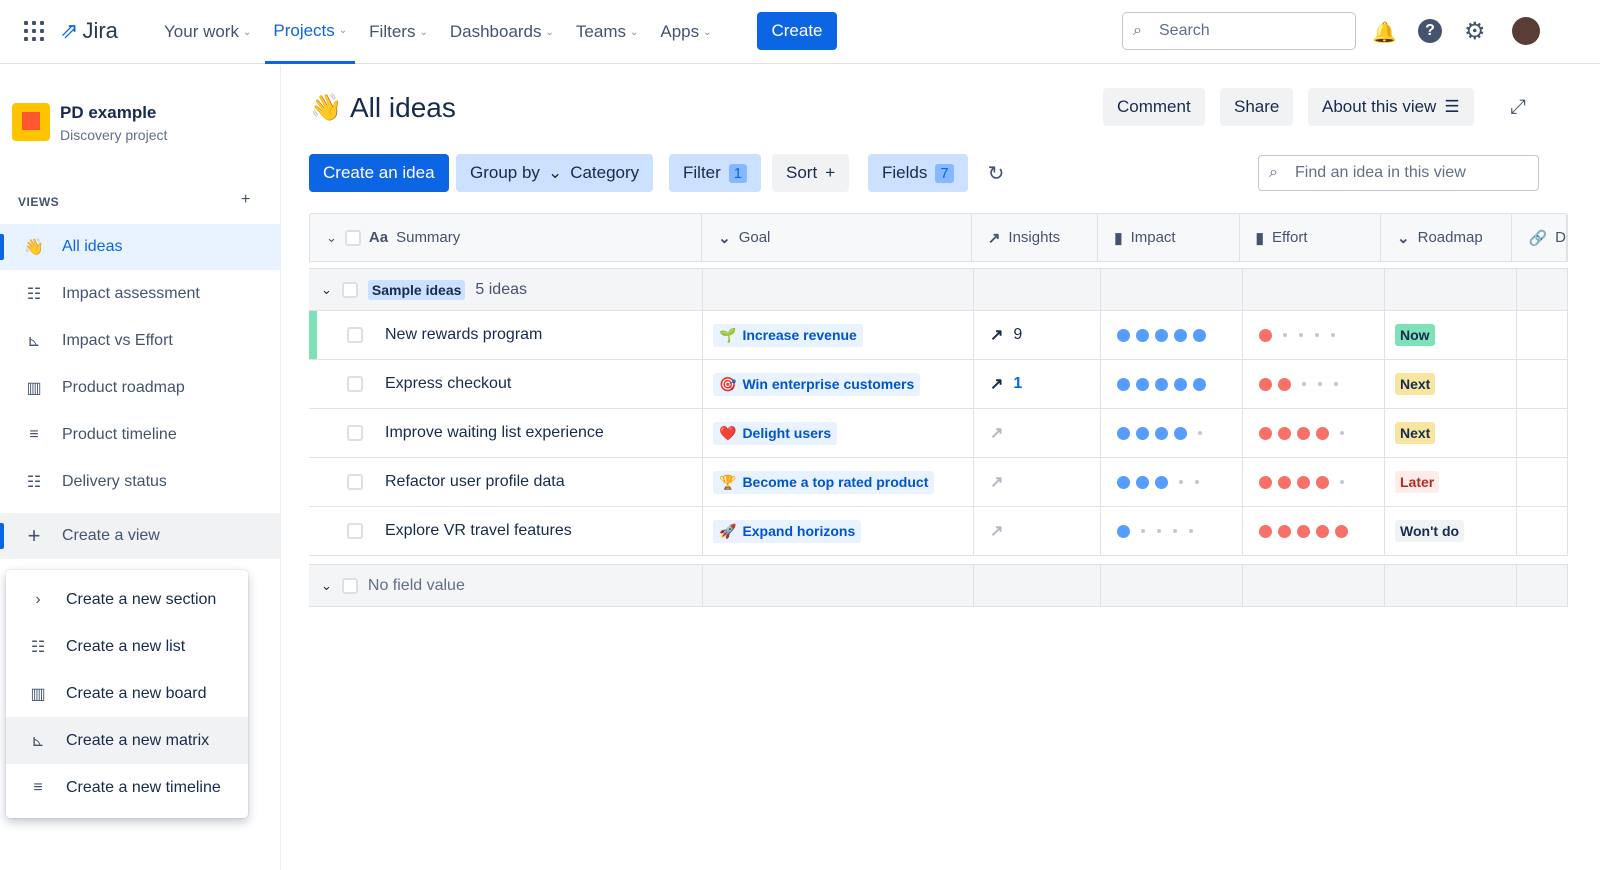 Image resolution: width=1600 pixels, height=870 pixels. What do you see at coordinates (1417, 482) in the screenshot?
I see `roadmap-tag: Later` at bounding box center [1417, 482].